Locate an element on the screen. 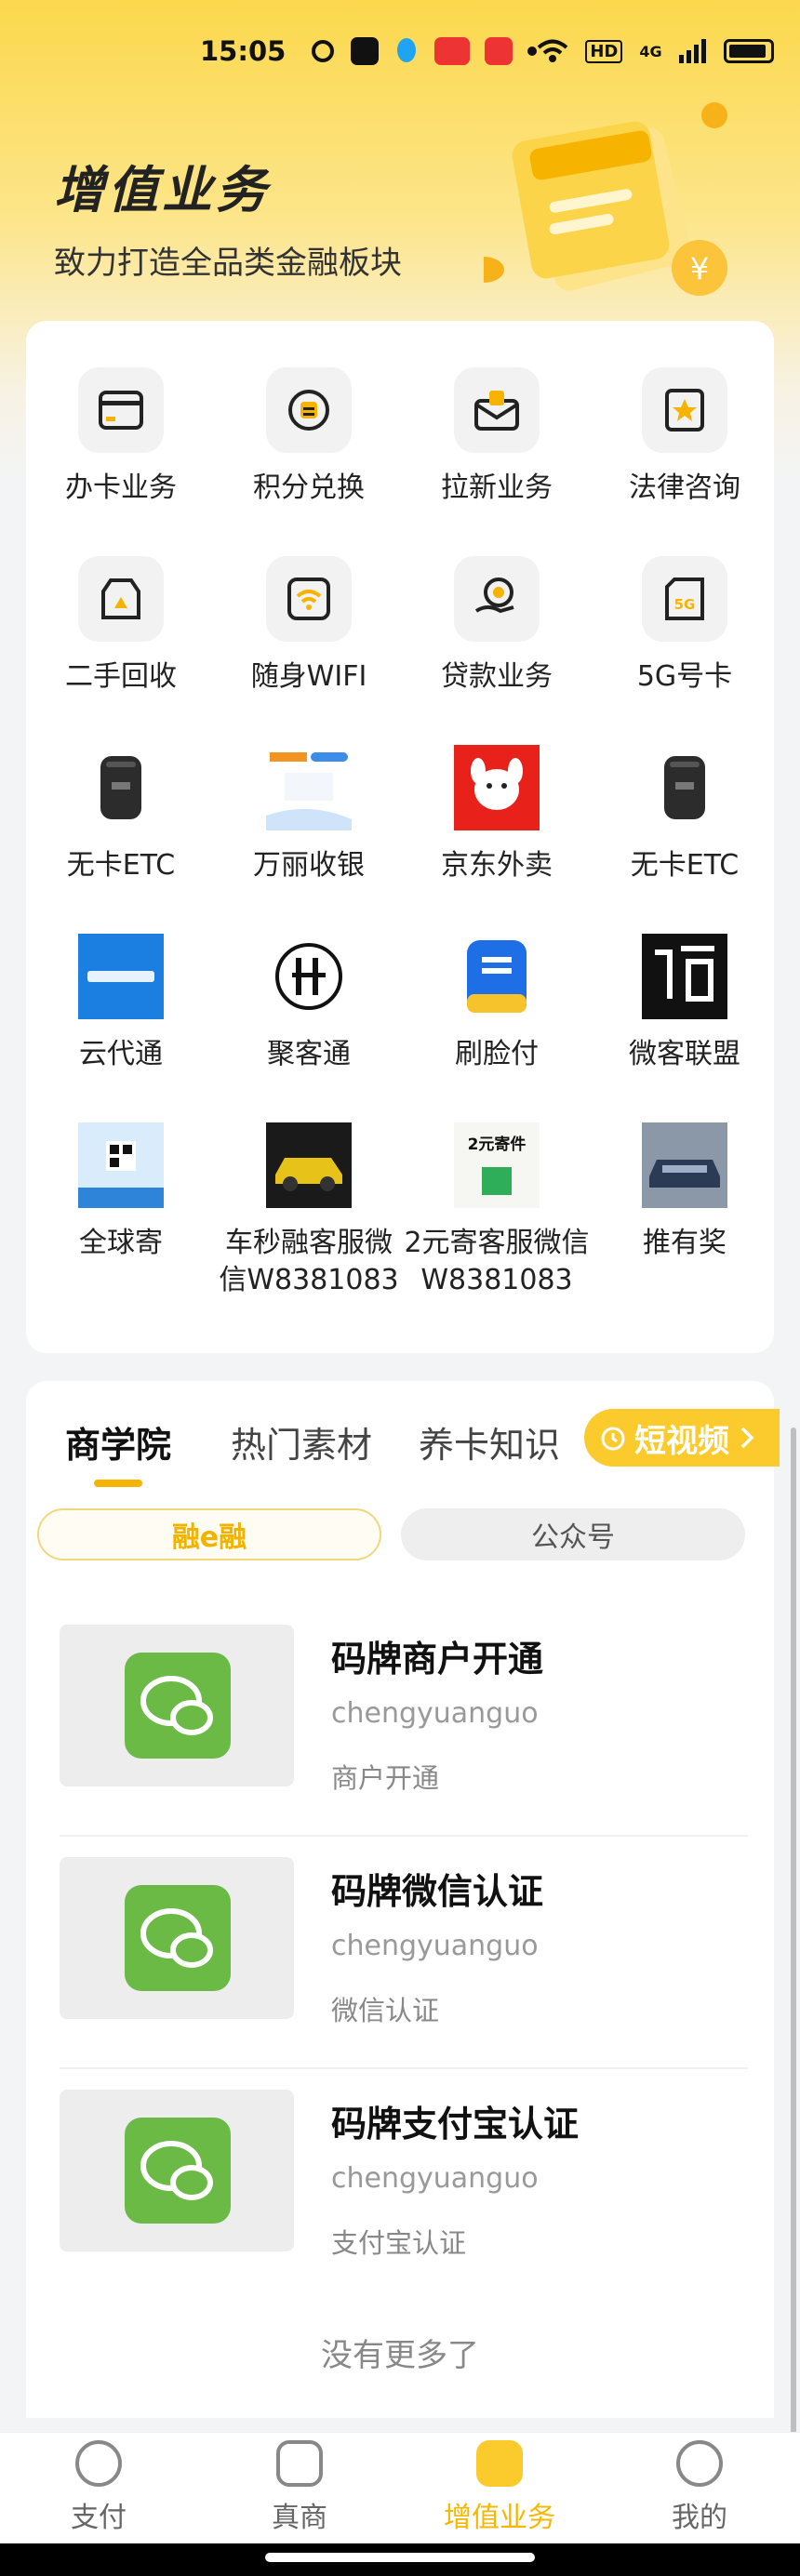  stopwatch-icon is located at coordinates (613, 1439).